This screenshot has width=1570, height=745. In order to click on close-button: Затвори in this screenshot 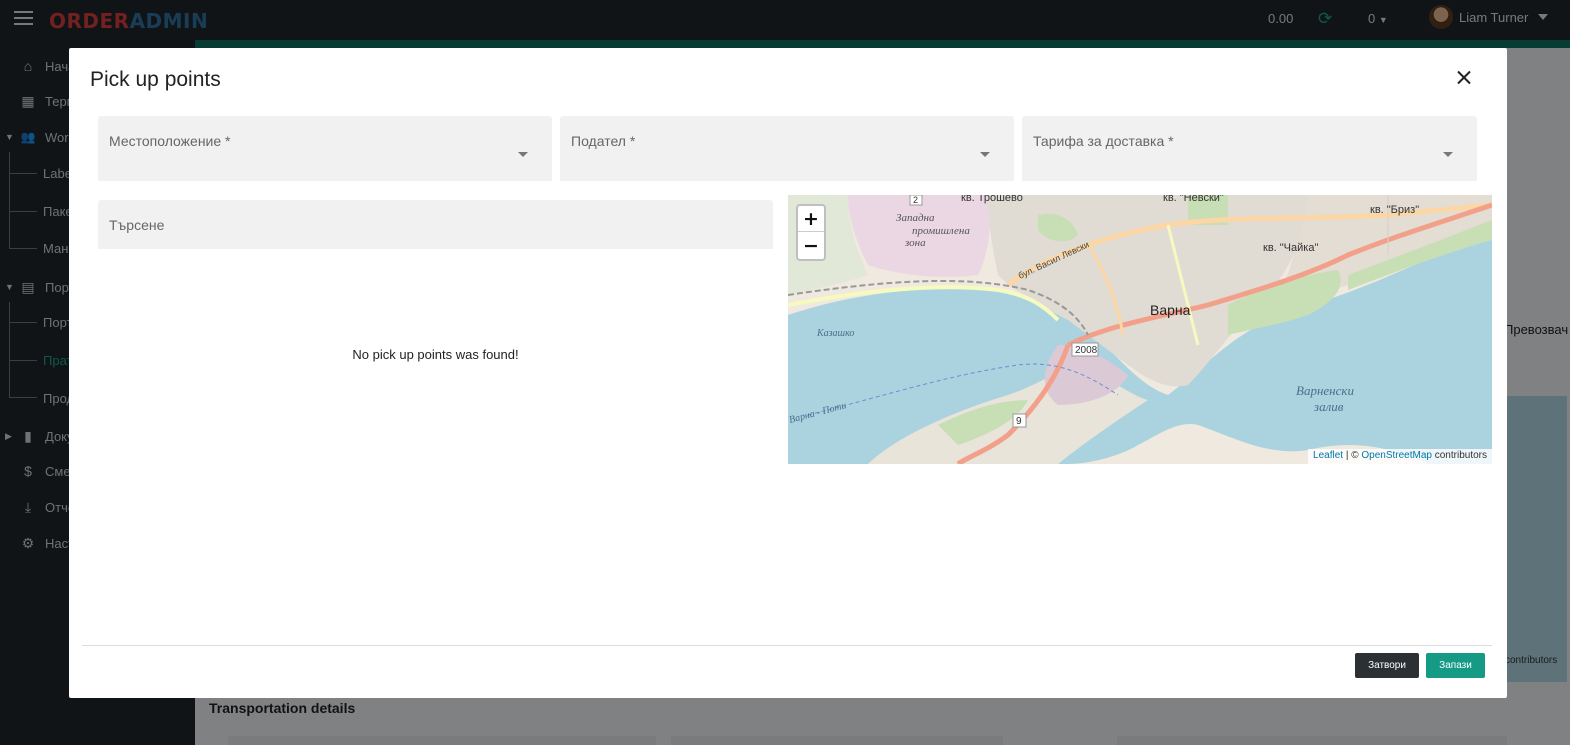, I will do `click(1387, 665)`.